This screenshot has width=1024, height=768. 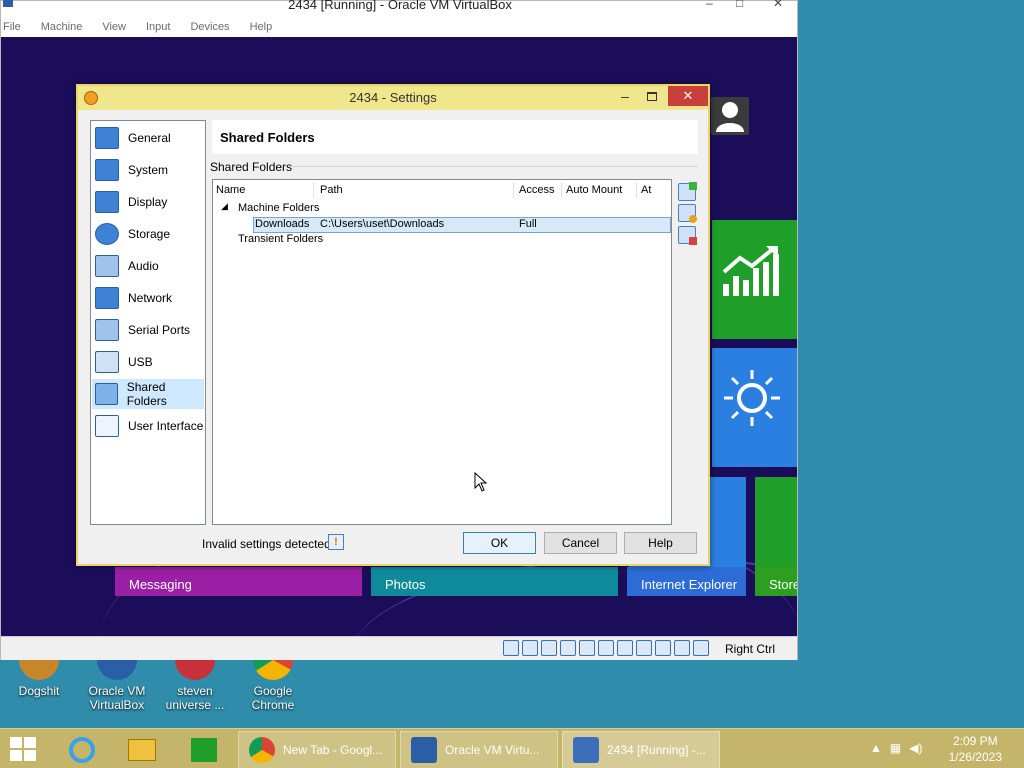 I want to click on network-tray-icon: ▦, so click(x=895, y=748).